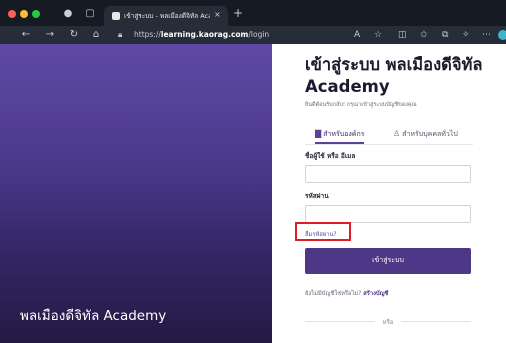  Describe the element at coordinates (24, 14) in the screenshot. I see `minimize-window-button` at that location.